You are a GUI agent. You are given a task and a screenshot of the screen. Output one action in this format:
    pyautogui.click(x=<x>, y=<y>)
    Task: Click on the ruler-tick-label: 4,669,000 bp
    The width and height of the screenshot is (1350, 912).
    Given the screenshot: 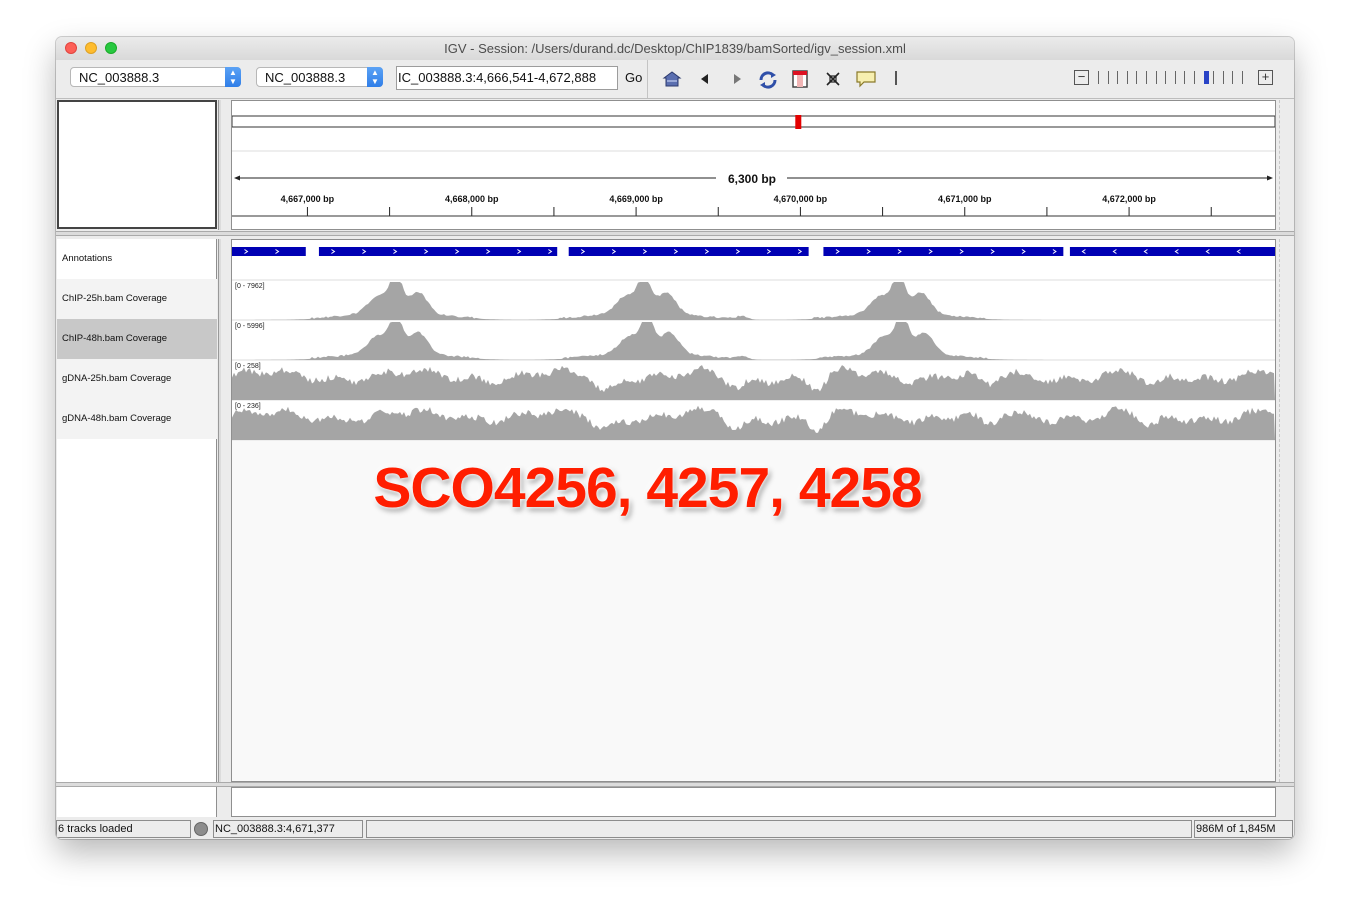 What is the action you would take?
    pyautogui.click(x=636, y=199)
    